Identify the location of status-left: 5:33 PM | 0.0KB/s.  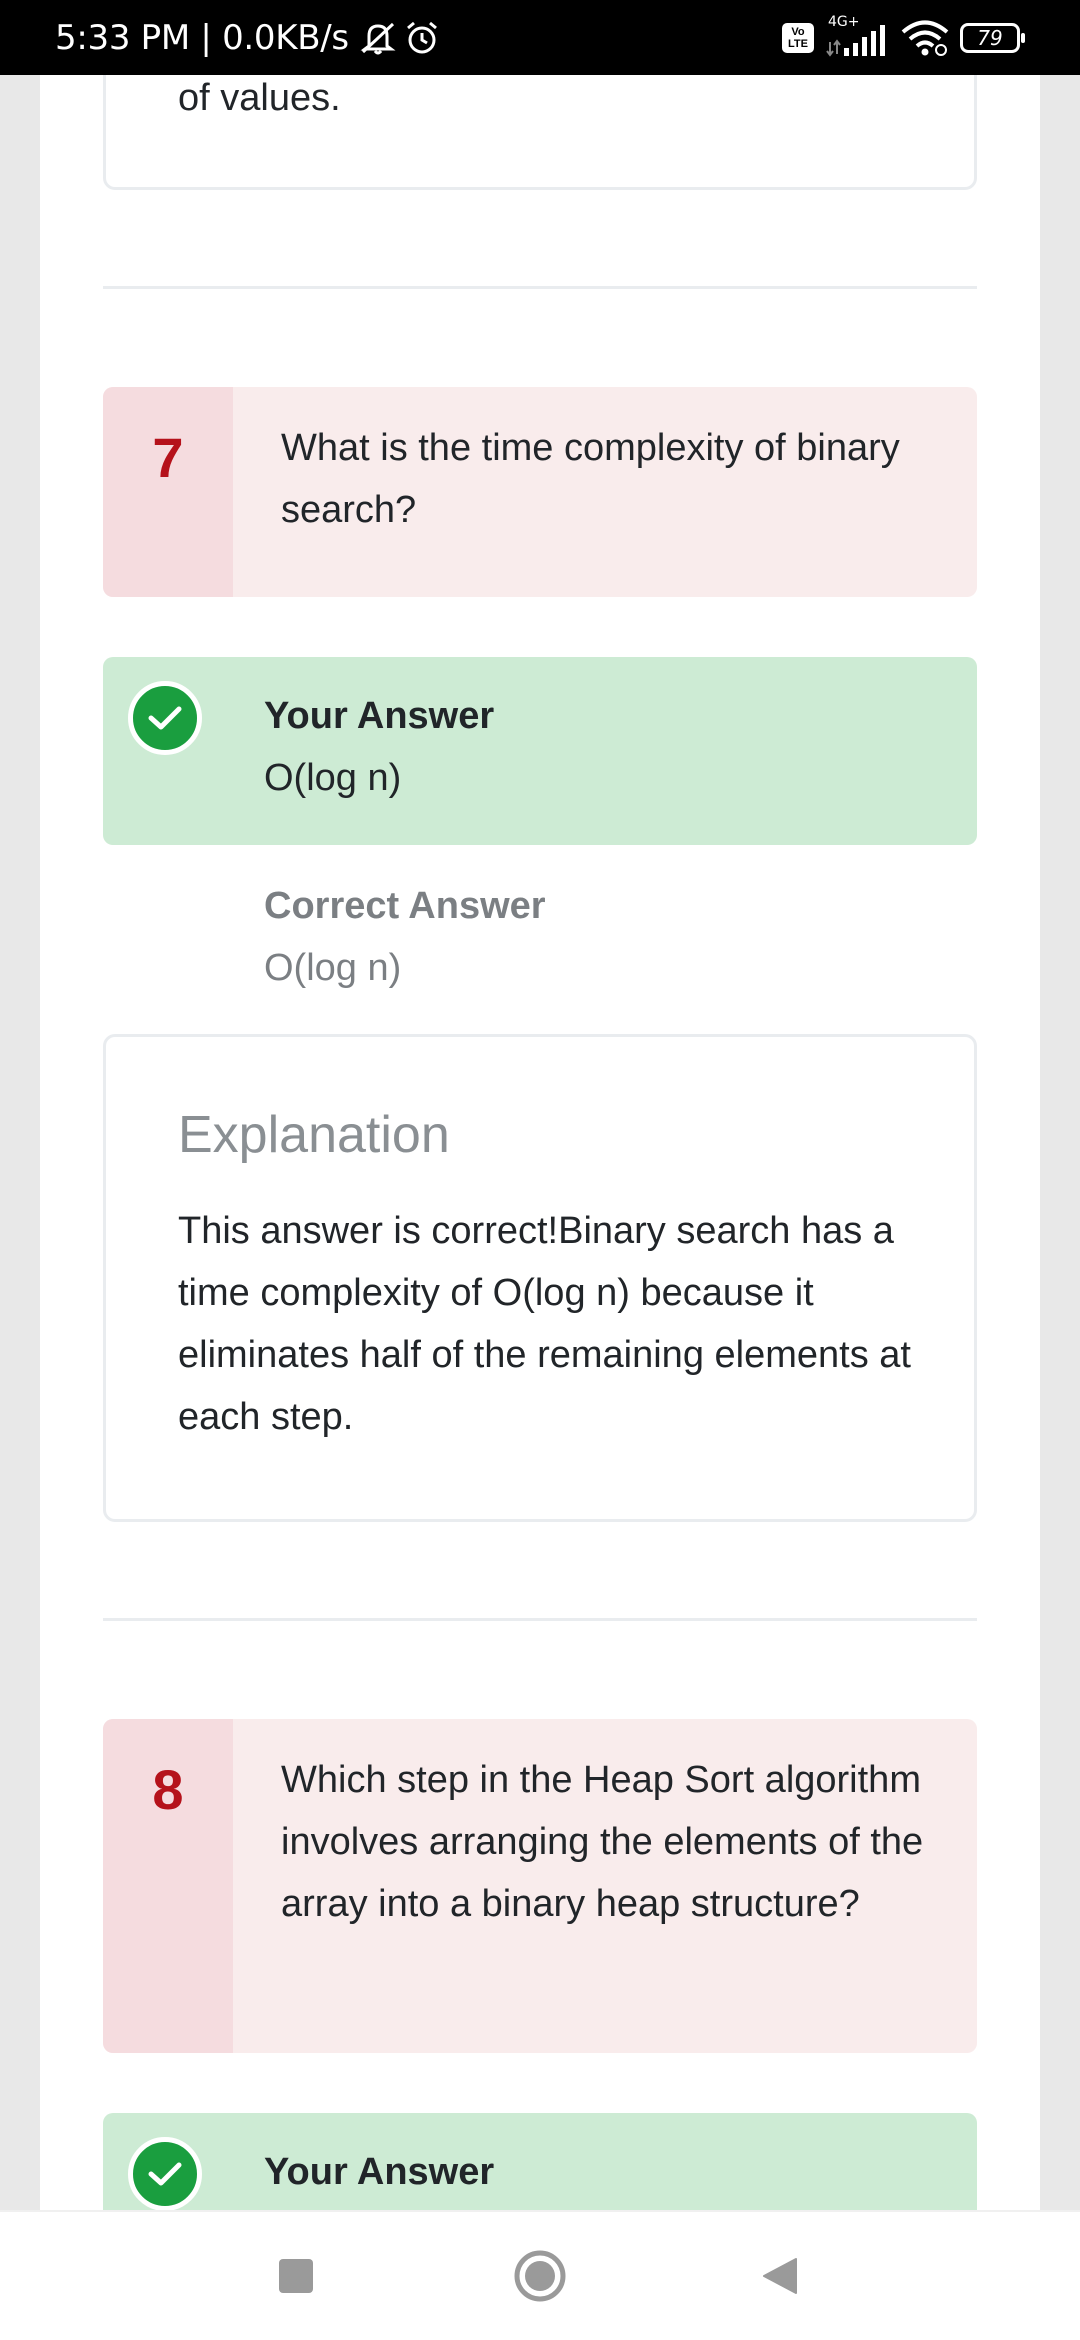
(248, 37).